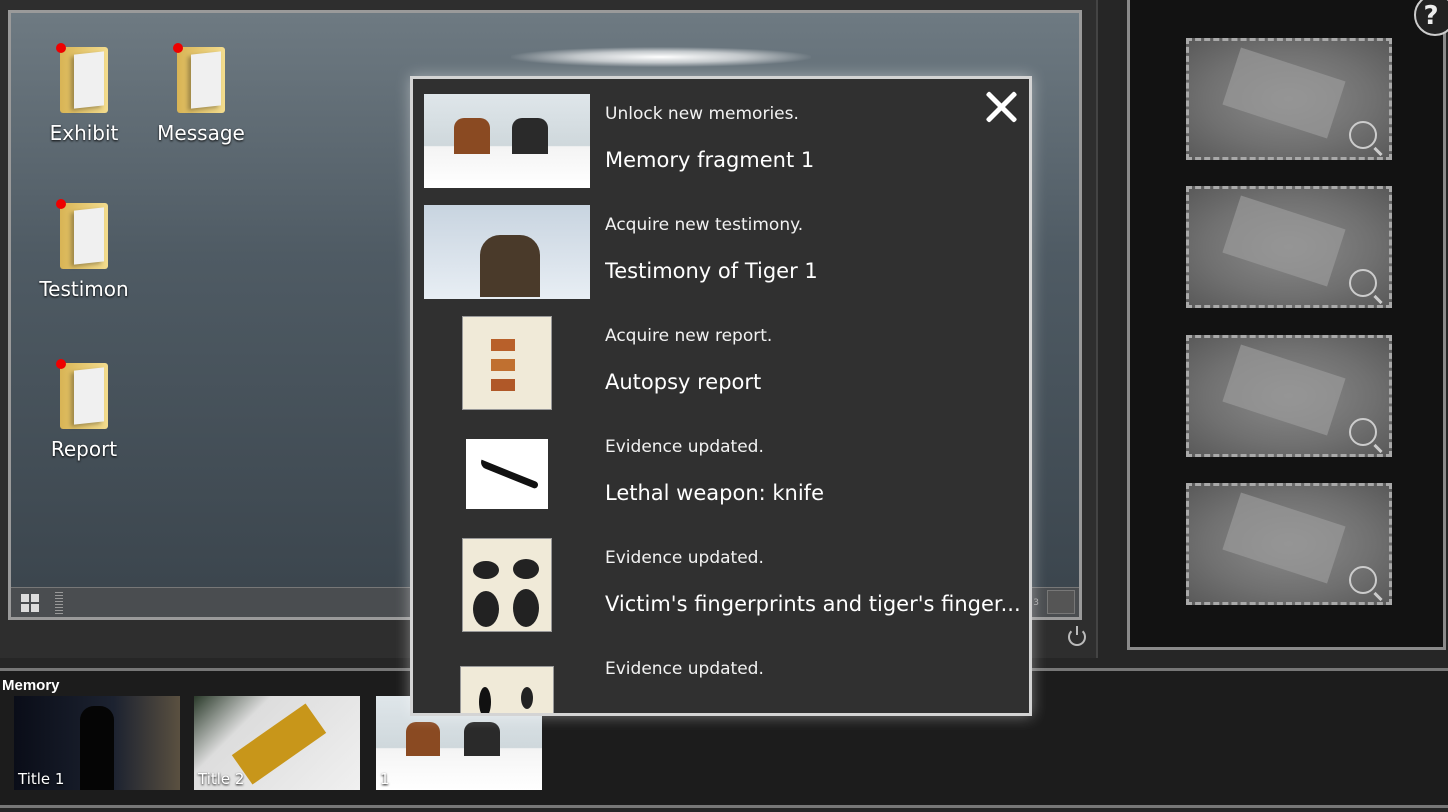  What do you see at coordinates (683, 382) in the screenshot?
I see `notification-title: Autopsy report` at bounding box center [683, 382].